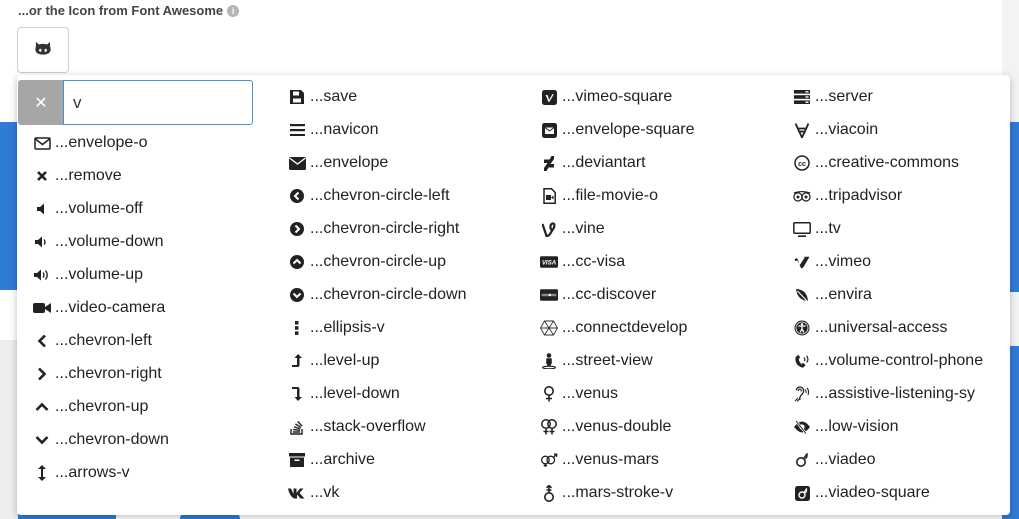 This screenshot has height=519, width=1019. I want to click on icon-option: ...low-vision, so click(846, 427).